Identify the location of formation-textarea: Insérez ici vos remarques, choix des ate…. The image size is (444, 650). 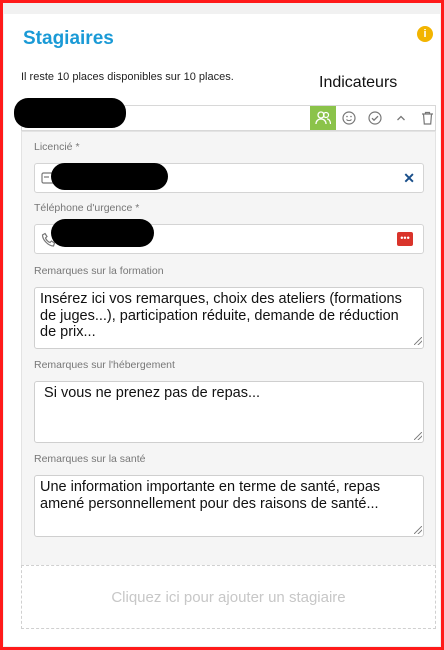
(229, 318).